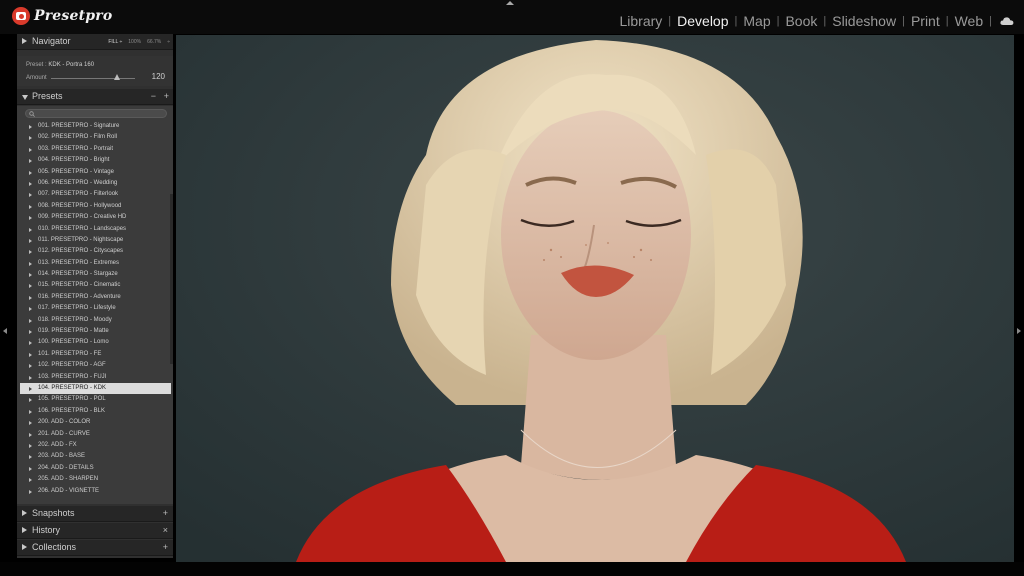 Image resolution: width=1024 pixels, height=576 pixels. What do you see at coordinates (81, 251) in the screenshot?
I see `preset-item-label: 012. PRESETPRO - Cityscapes` at bounding box center [81, 251].